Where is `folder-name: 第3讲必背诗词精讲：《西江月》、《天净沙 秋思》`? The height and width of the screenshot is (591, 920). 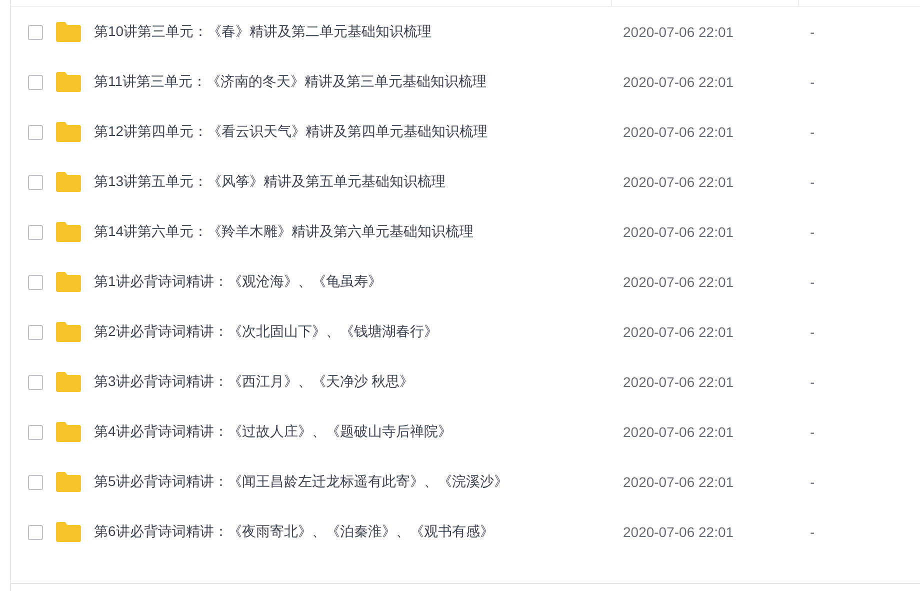
folder-name: 第3讲必背诗词精讲：《西江月》、《天净沙 秋思》 is located at coordinates (254, 382).